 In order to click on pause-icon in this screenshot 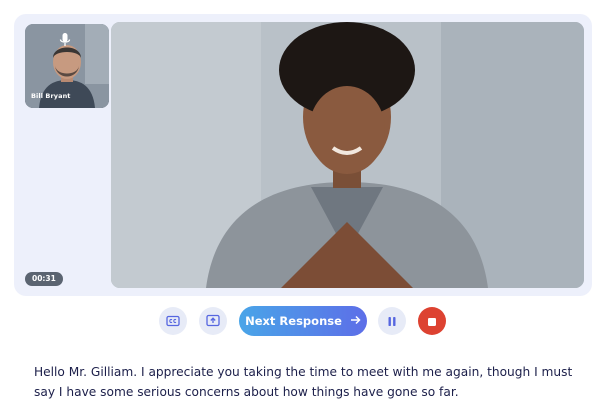, I will do `click(392, 321)`.